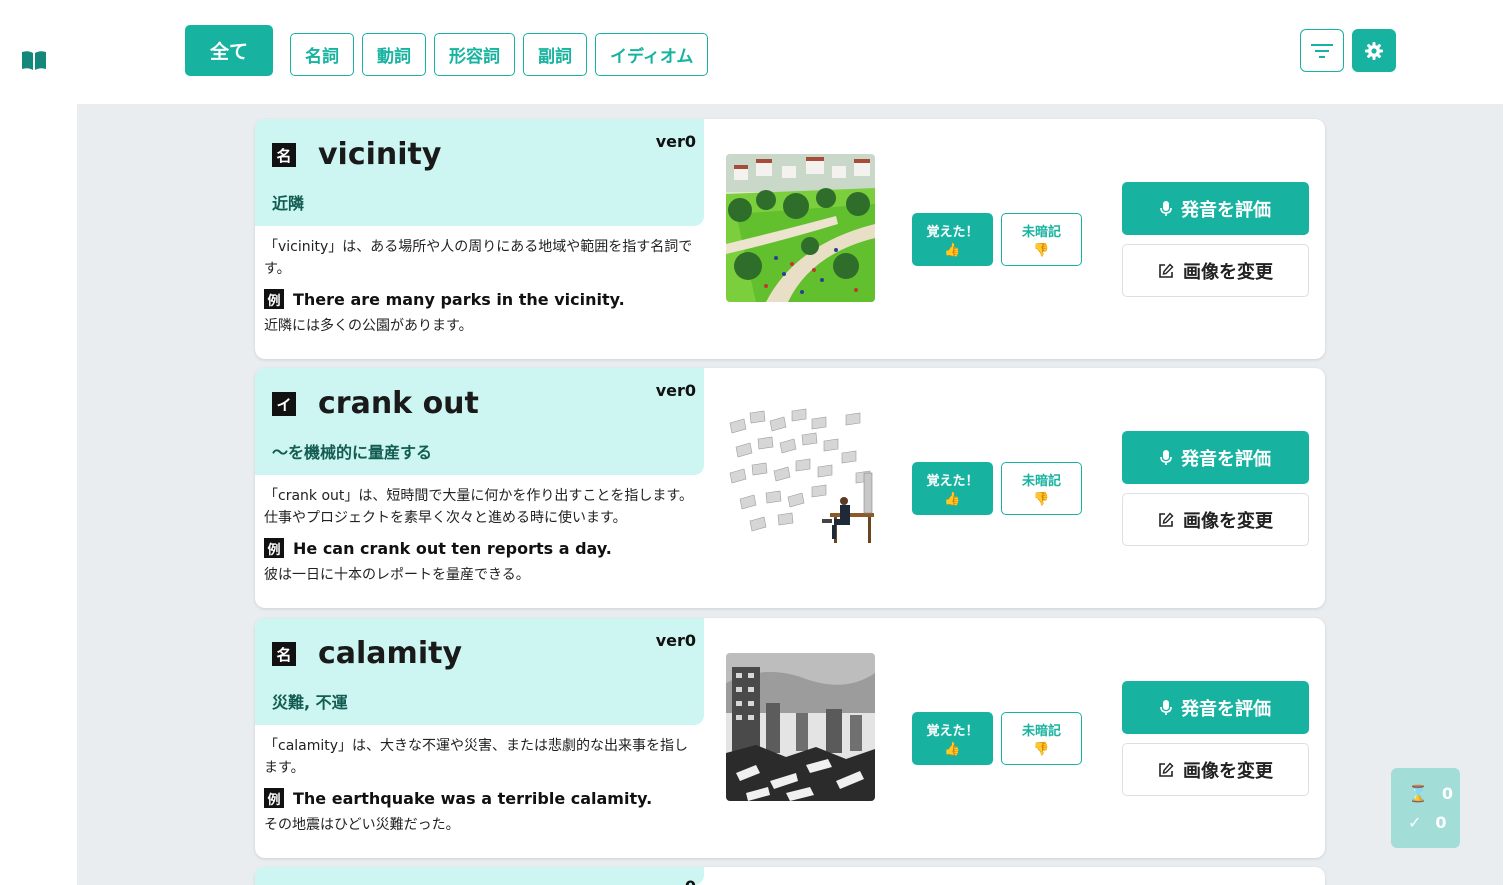 Image resolution: width=1505 pixels, height=885 pixels. Describe the element at coordinates (479, 172) in the screenshot. I see `word-card-header: 名 vicinity ver0 近隣` at that location.